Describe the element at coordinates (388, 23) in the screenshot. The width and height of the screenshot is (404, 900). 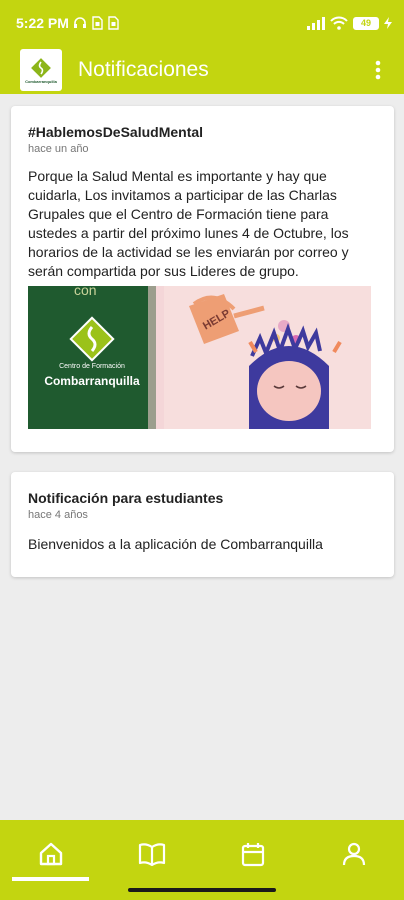
I see `charging-icon` at that location.